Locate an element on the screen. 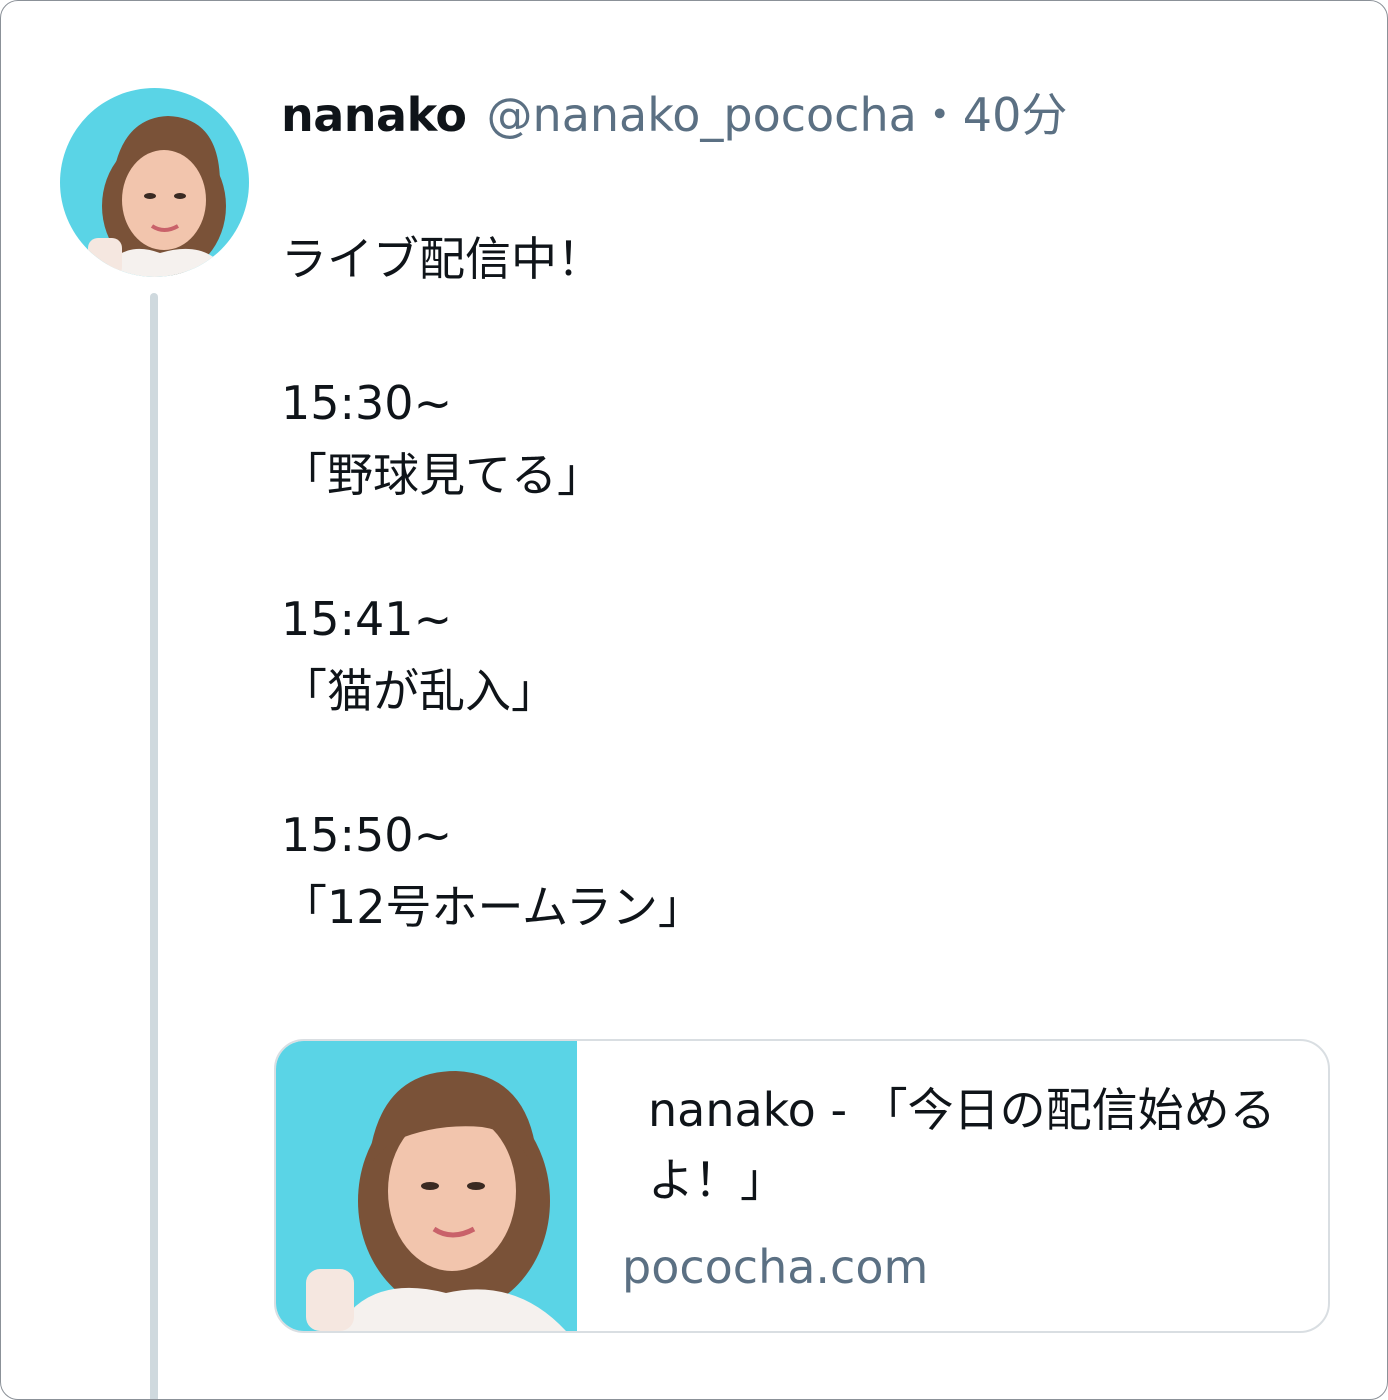 The height and width of the screenshot is (1400, 1388). post-body-line: ライブ配信中！ is located at coordinates (442, 259).